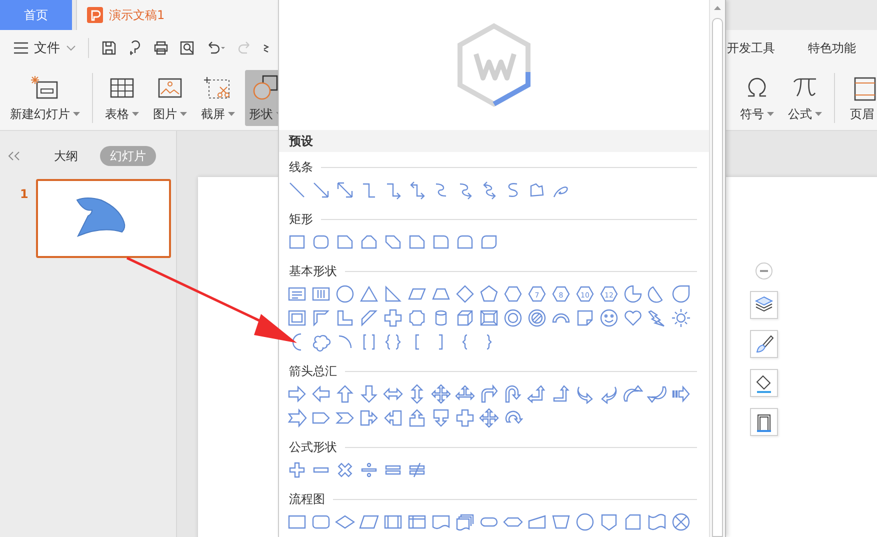  Describe the element at coordinates (393, 342) in the screenshot. I see `double-brace-icon` at that location.